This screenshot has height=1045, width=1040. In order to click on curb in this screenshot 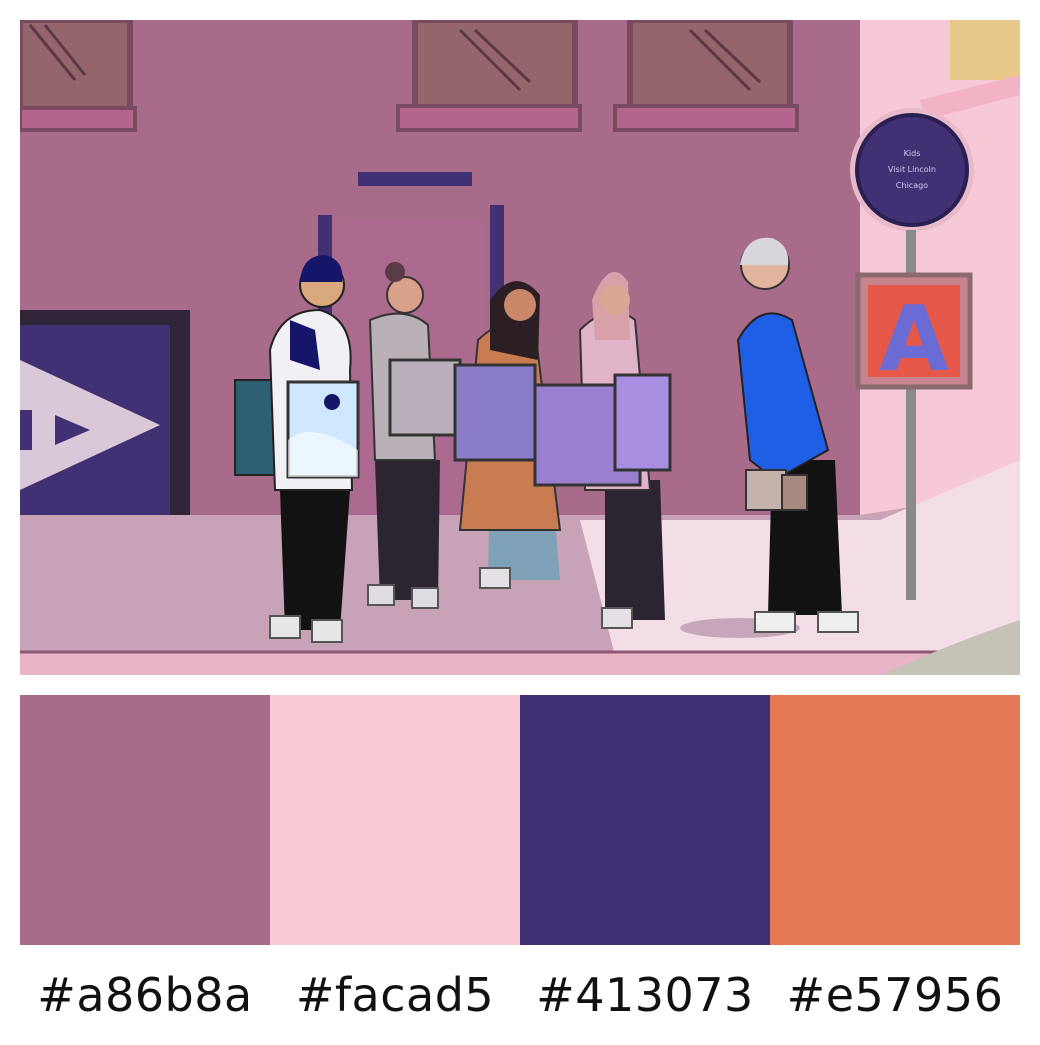, I will do `click(520, 663)`.